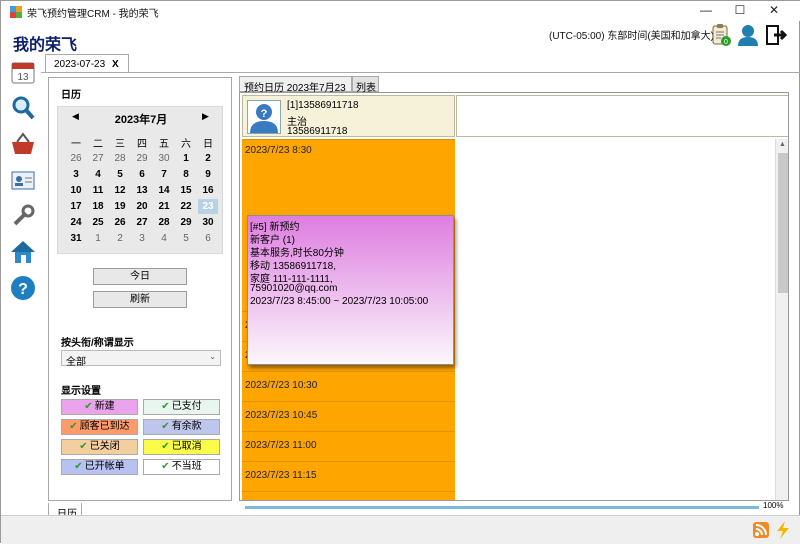 This screenshot has height=544, width=800. Describe the element at coordinates (776, 35) in the screenshot. I see `logout-icon` at that location.